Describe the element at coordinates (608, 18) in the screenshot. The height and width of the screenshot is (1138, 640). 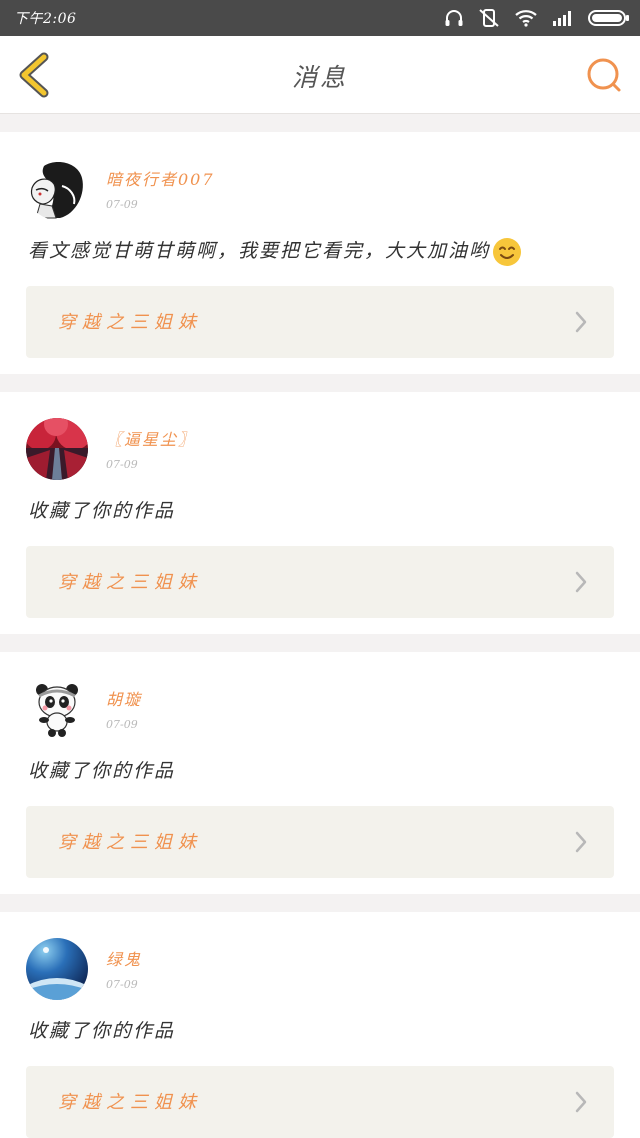
I see `battery-icon` at that location.